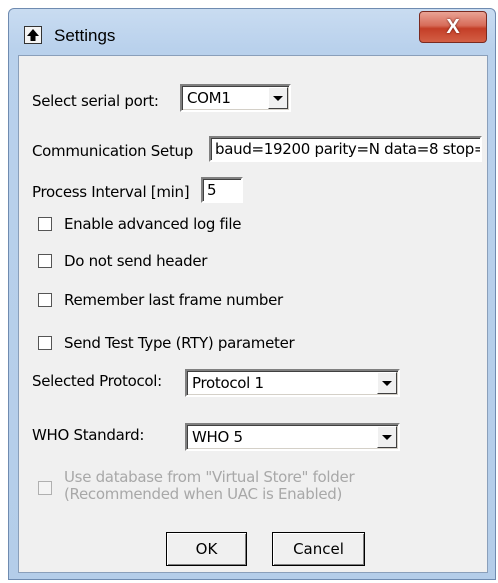 The image size is (498, 583). What do you see at coordinates (45, 224) in the screenshot?
I see `advanced-log-checkbox` at bounding box center [45, 224].